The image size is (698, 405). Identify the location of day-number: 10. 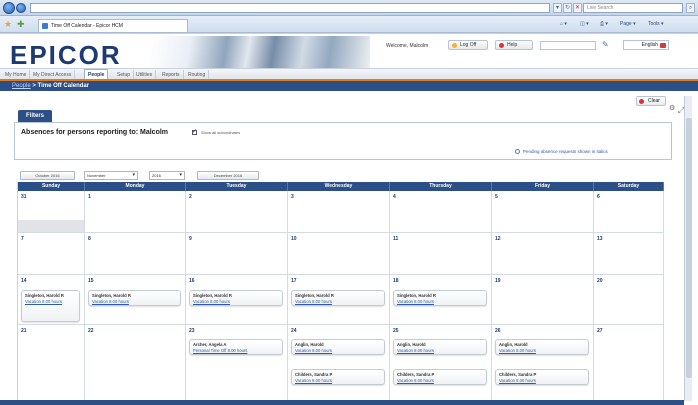
(294, 239).